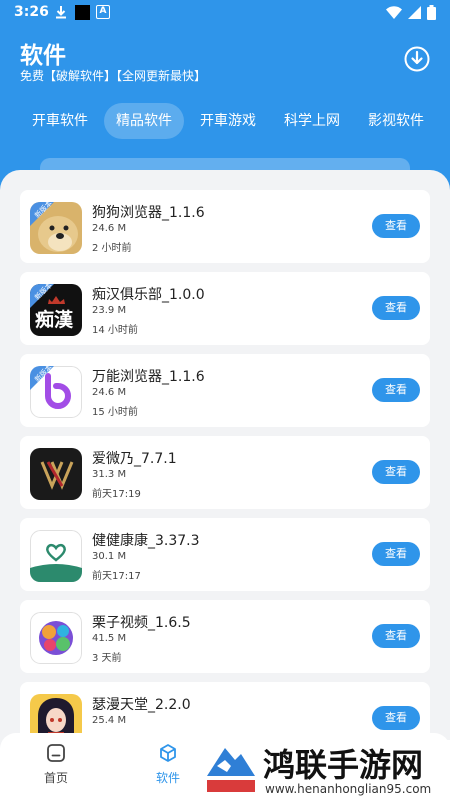 This screenshot has width=450, height=800. What do you see at coordinates (109, 638) in the screenshot?
I see `app-size: 41.5 M` at bounding box center [109, 638].